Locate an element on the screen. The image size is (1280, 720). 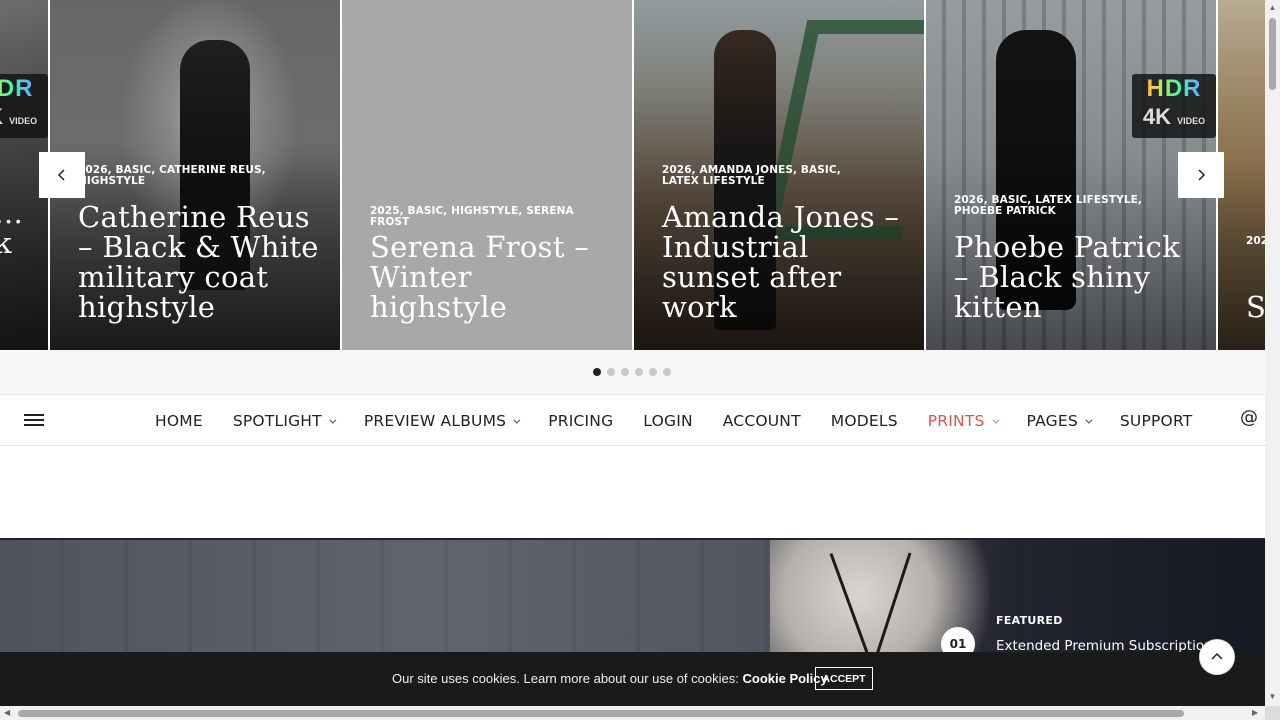
nav-item-models: MODELS is located at coordinates (864, 421).